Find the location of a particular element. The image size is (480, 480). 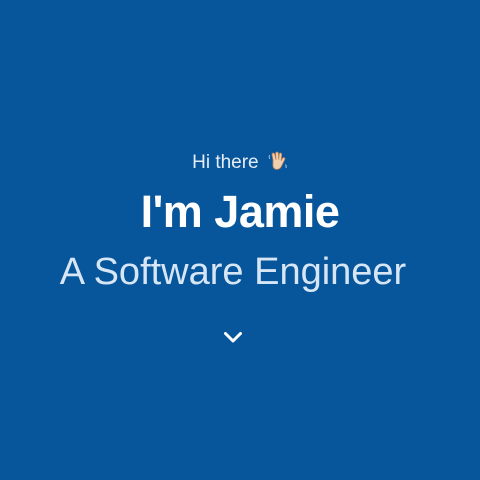

greeting-line: Hi there is located at coordinates (240, 163).